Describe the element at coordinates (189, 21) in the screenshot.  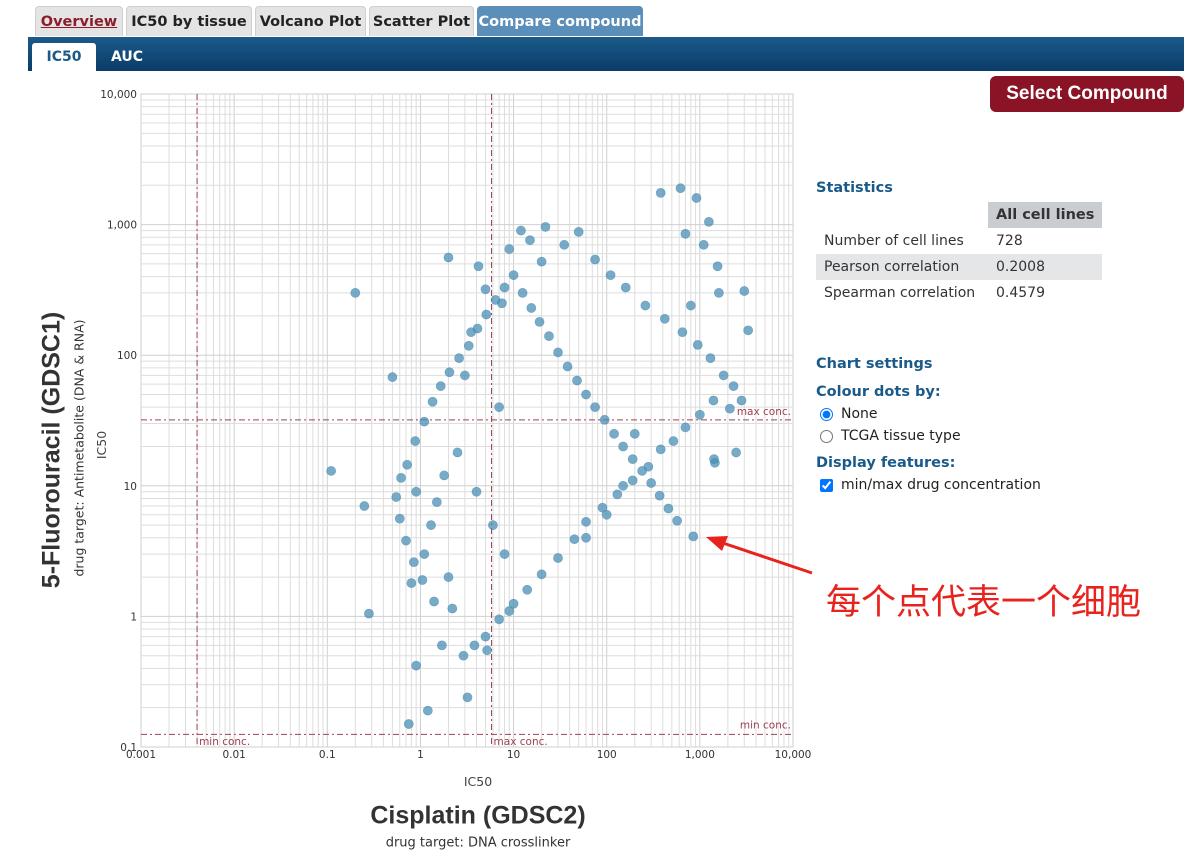
I see `tab-ic50-by-tissue: IC50 by tissue` at that location.